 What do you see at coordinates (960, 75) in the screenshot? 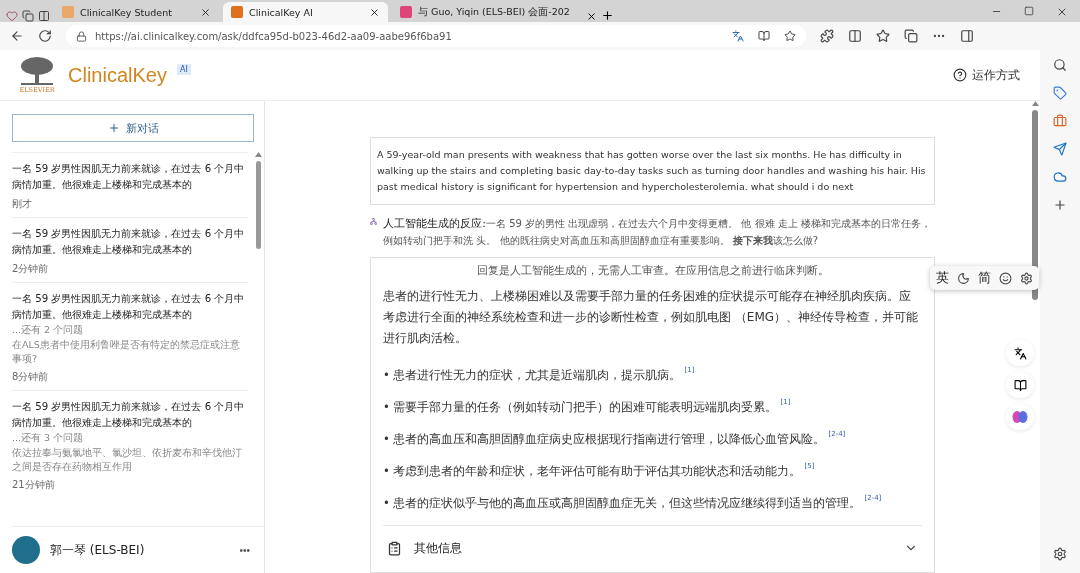
I see `help-icon` at bounding box center [960, 75].